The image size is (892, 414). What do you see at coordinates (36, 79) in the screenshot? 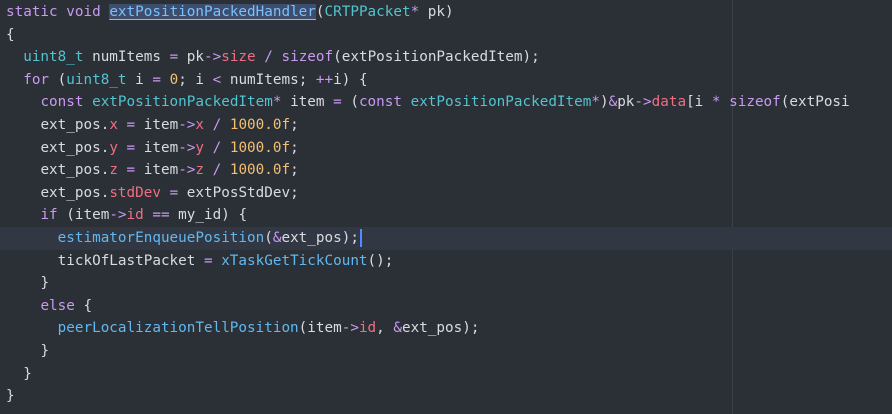
I see `keyword-token: for` at bounding box center [36, 79].